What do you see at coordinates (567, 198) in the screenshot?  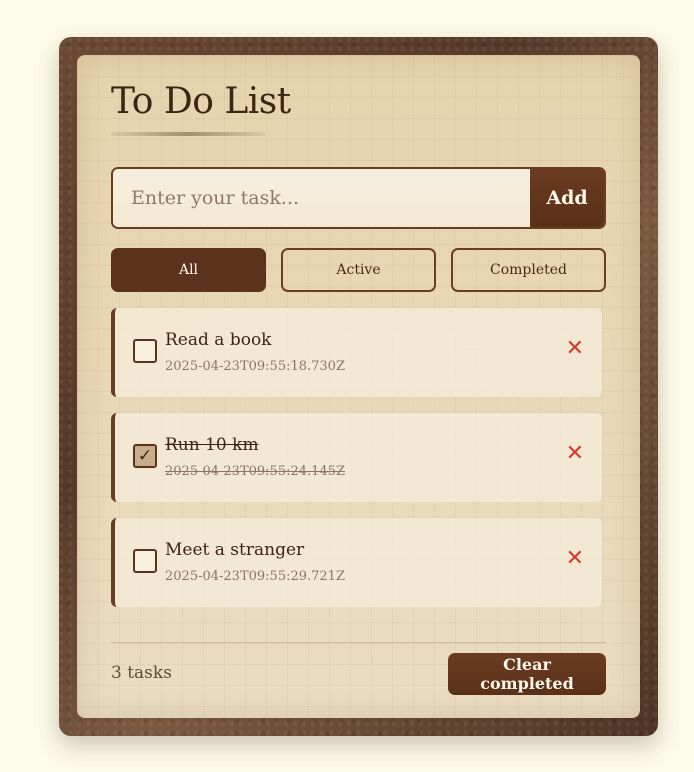 I see `add-button: Add` at bounding box center [567, 198].